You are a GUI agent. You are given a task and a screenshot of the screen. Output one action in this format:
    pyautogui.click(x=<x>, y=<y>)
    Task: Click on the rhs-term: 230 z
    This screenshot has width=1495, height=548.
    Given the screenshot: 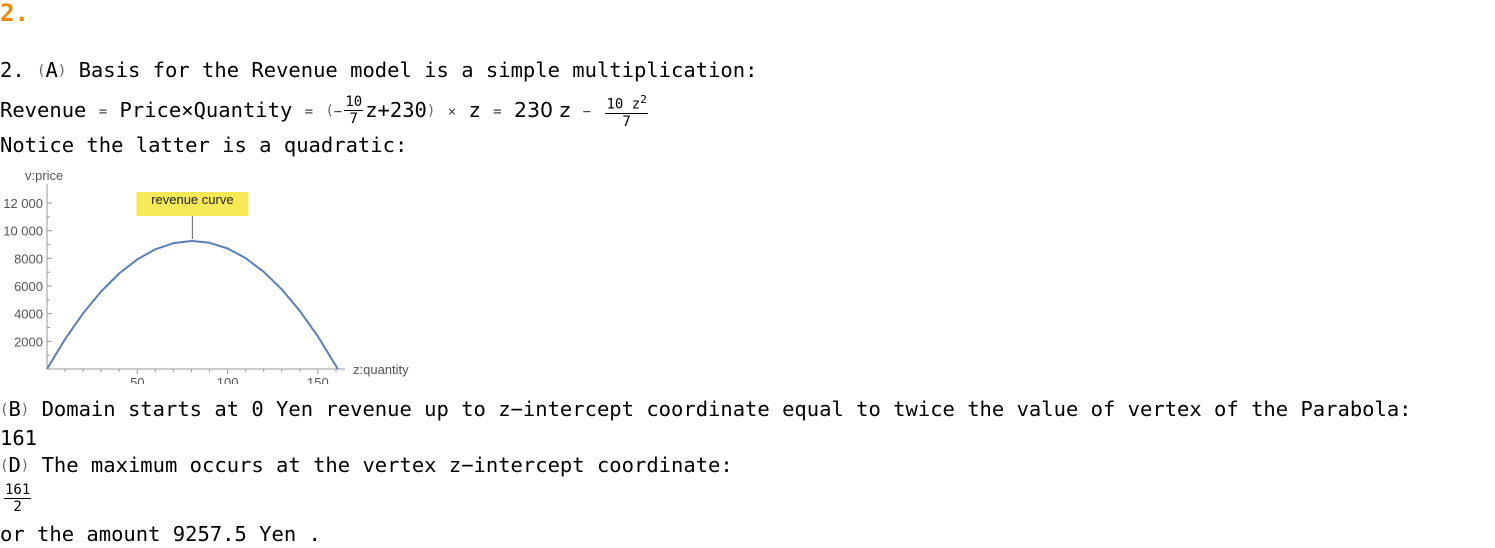 What is the action you would take?
    pyautogui.click(x=542, y=109)
    